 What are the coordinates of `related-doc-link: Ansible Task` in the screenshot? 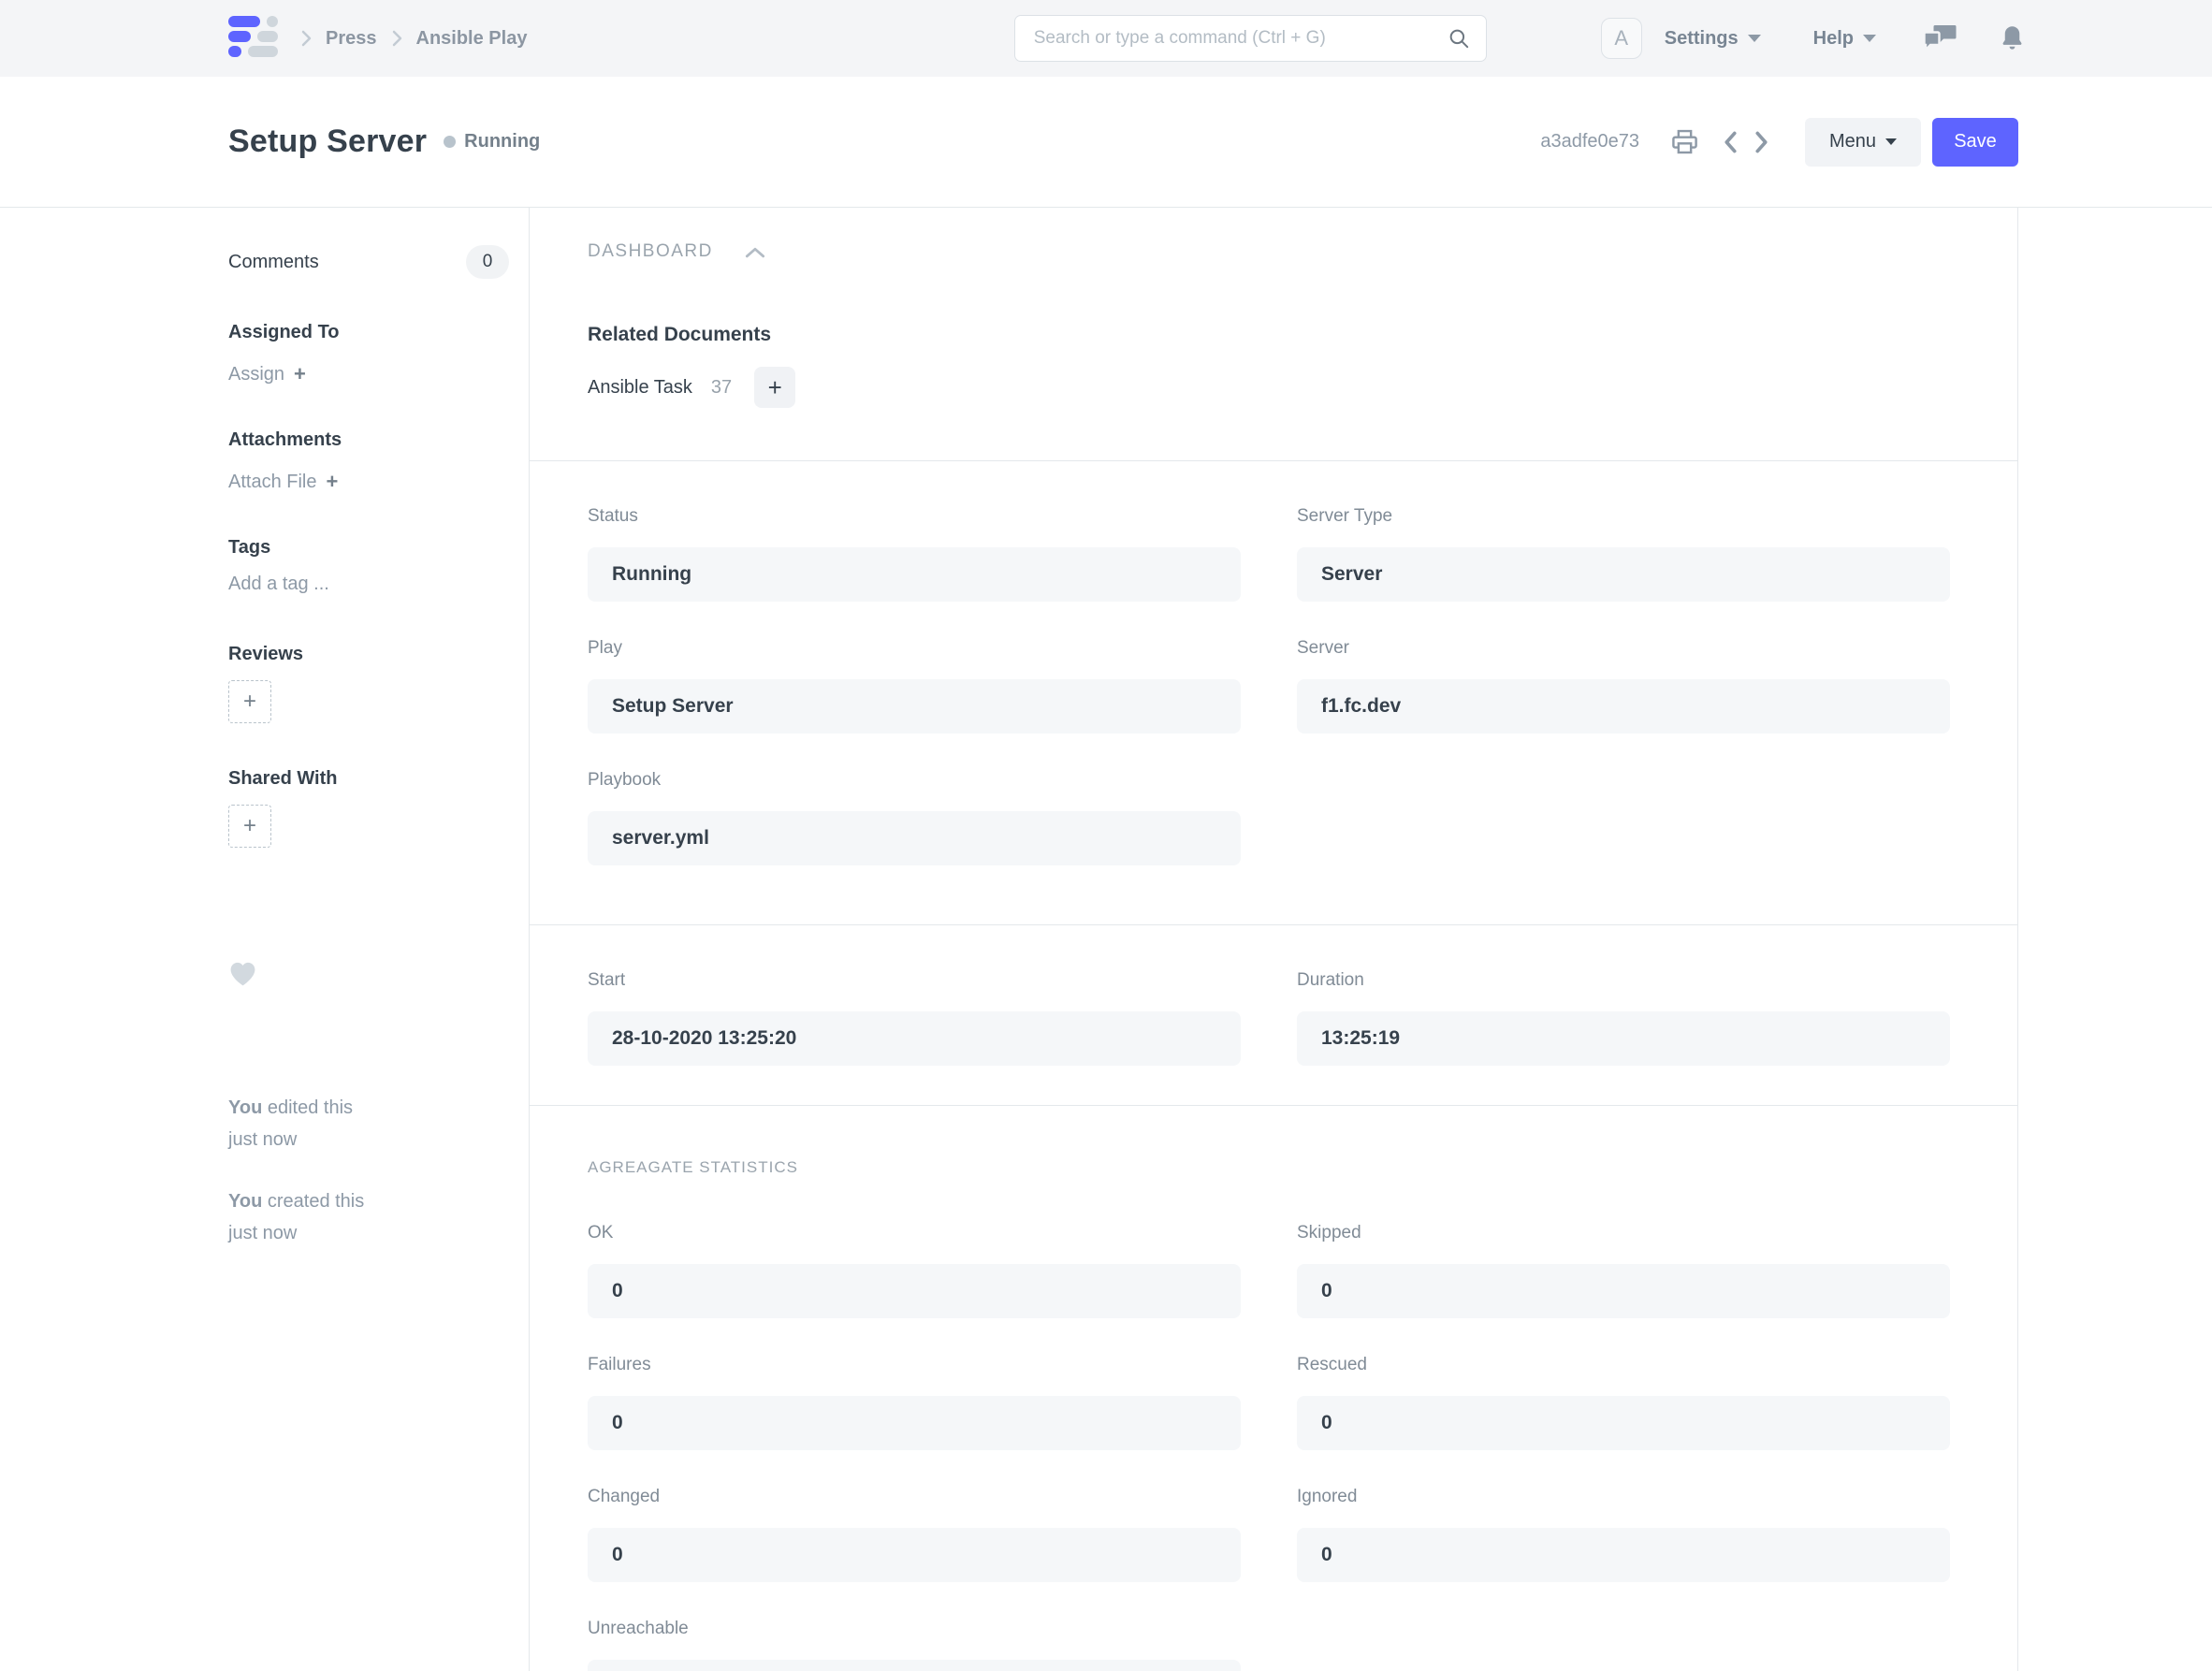 It's located at (640, 388).